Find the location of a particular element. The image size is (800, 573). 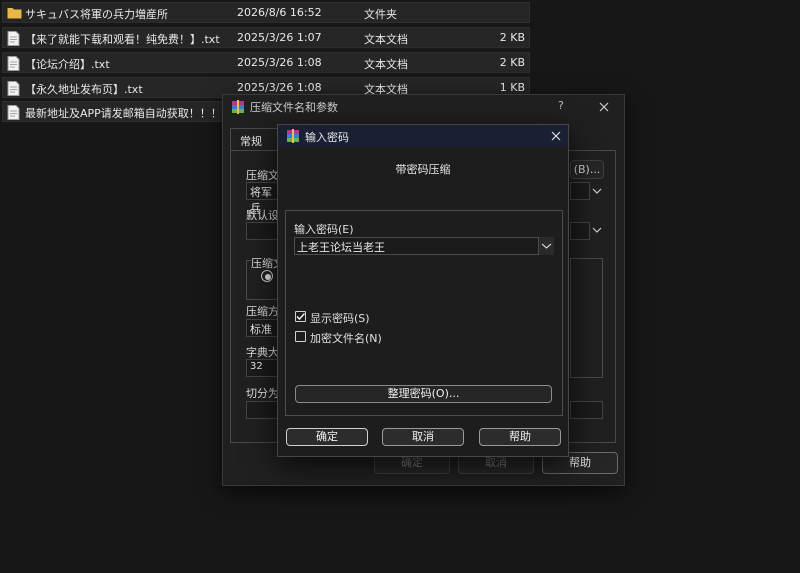

archive-name-combo is located at coordinates (580, 191).